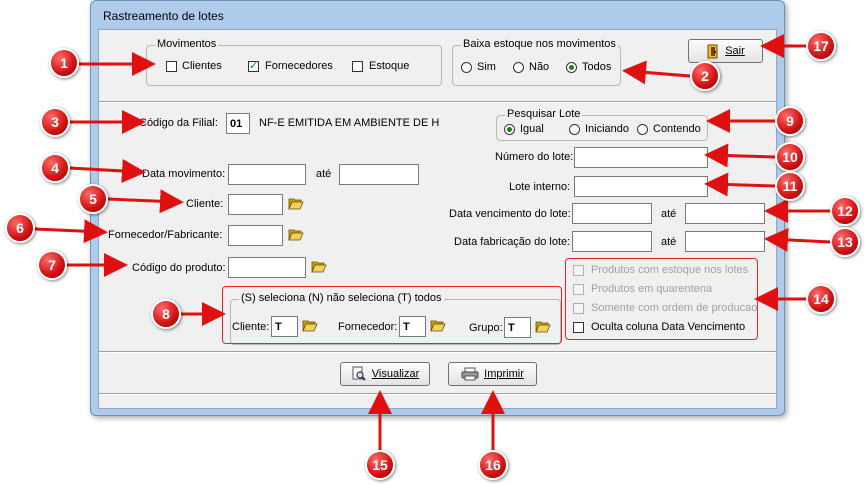  I want to click on marker-12: 12, so click(845, 211).